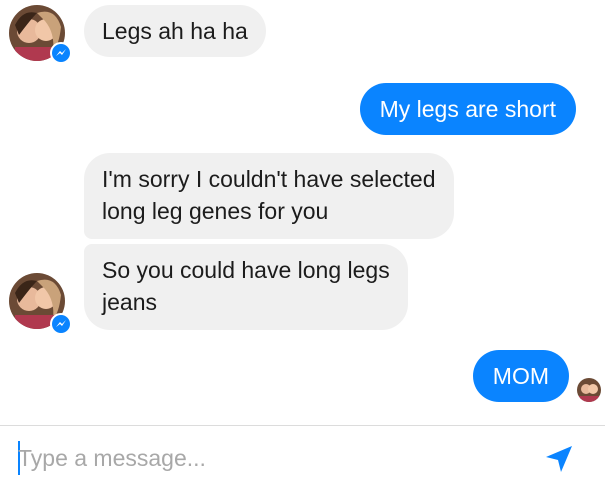 This screenshot has width=605, height=489. I want to click on message-text: My legs are short, so click(467, 109).